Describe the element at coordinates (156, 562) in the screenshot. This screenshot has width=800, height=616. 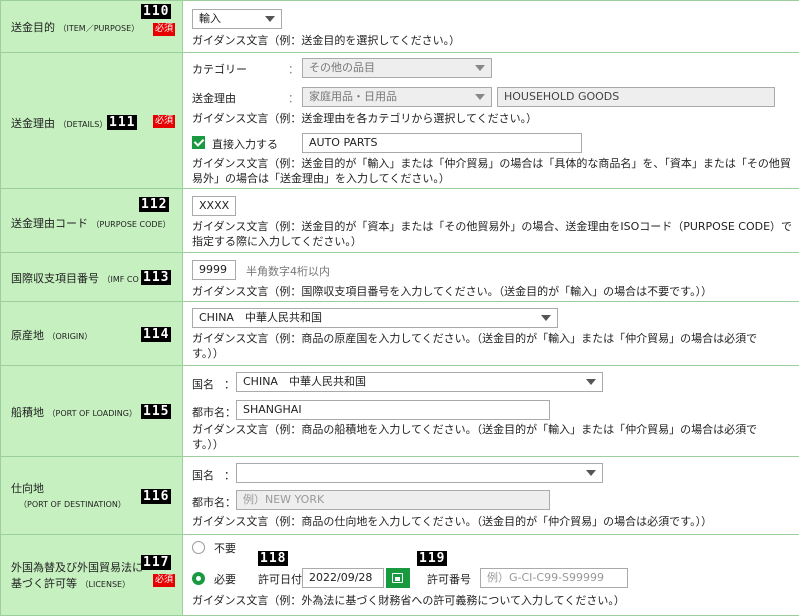
I see `item-number-117: 117` at that location.